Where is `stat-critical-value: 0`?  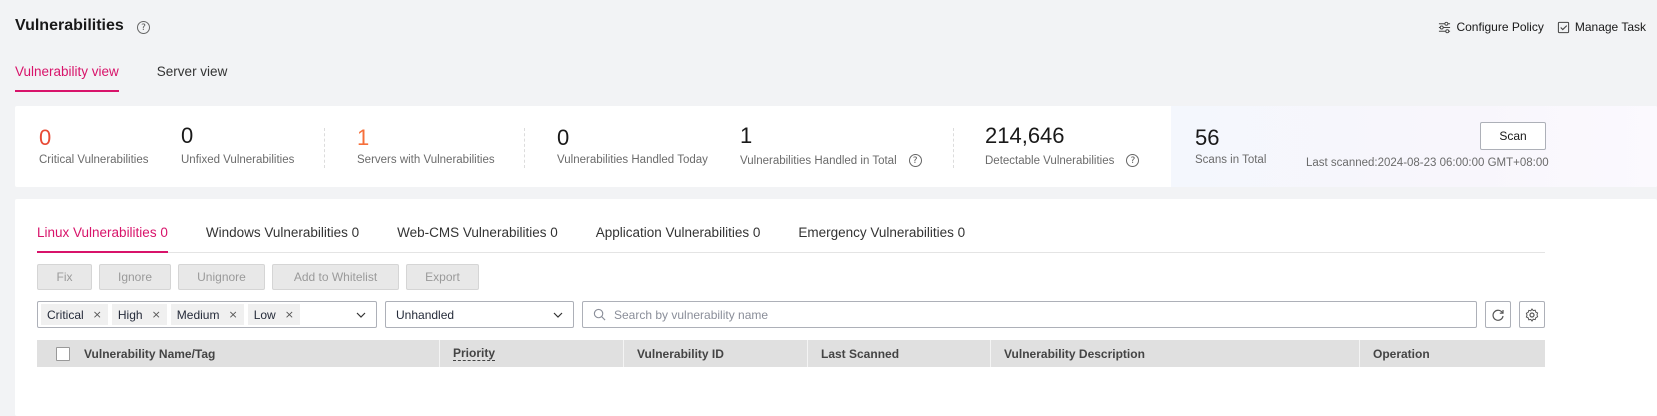 stat-critical-value: 0 is located at coordinates (94, 138).